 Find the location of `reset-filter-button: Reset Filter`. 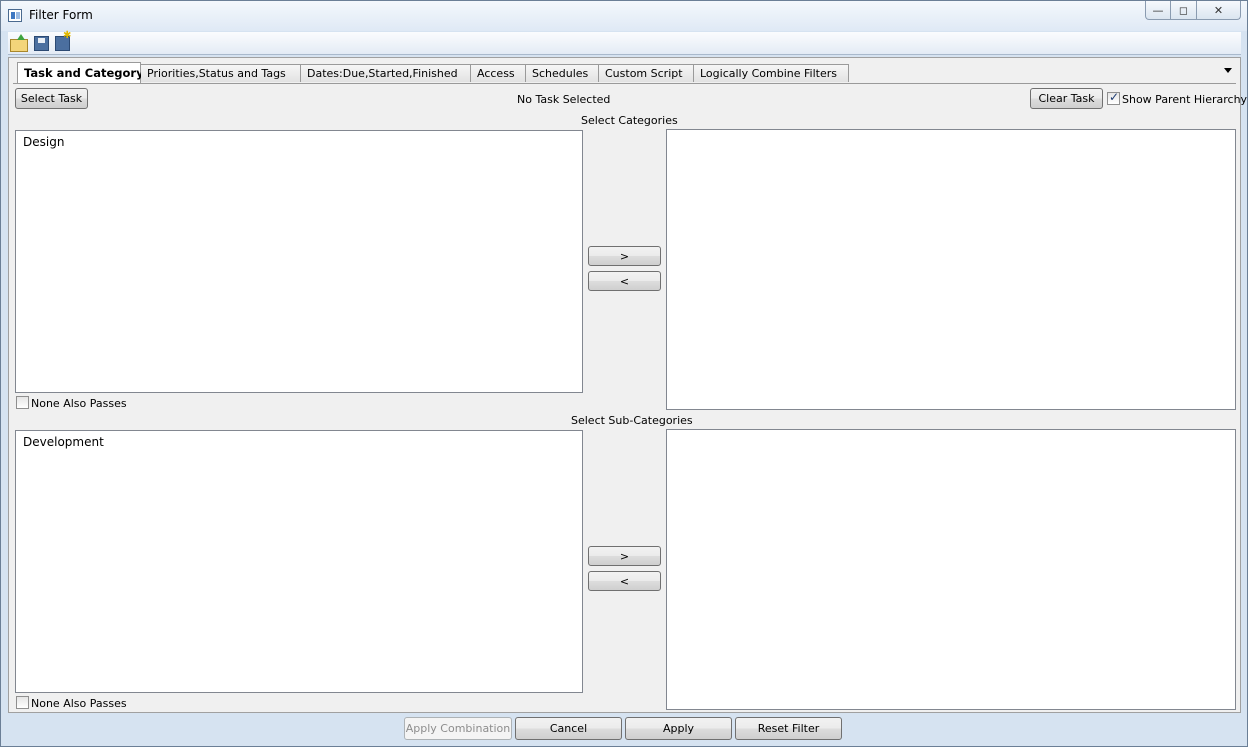

reset-filter-button: Reset Filter is located at coordinates (788, 728).